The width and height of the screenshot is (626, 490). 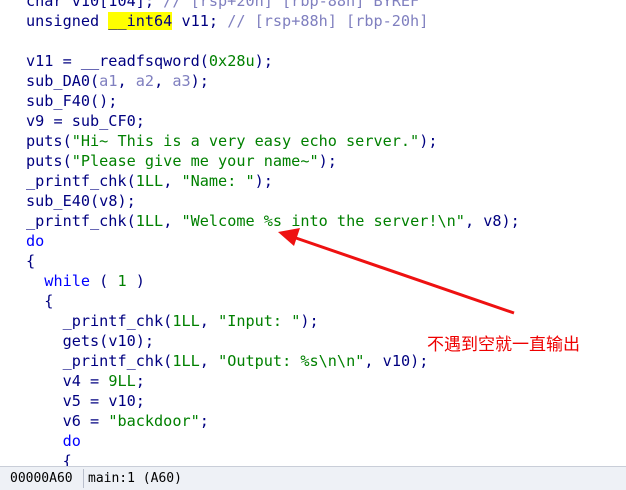 I want to click on code-line: while ( 1 ), so click(x=85, y=281).